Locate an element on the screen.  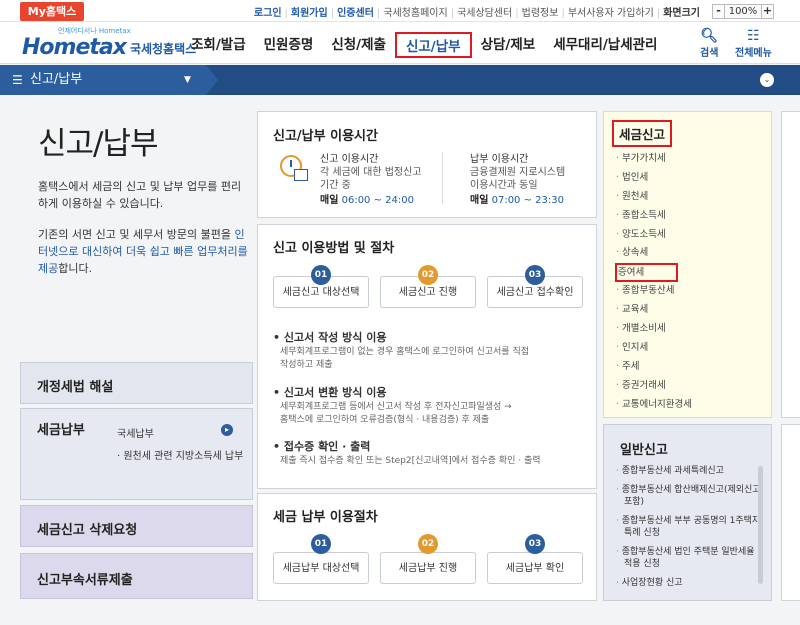
location-bar: 신고/납부 ☰ ▼ ⌄ is located at coordinates (400, 80).